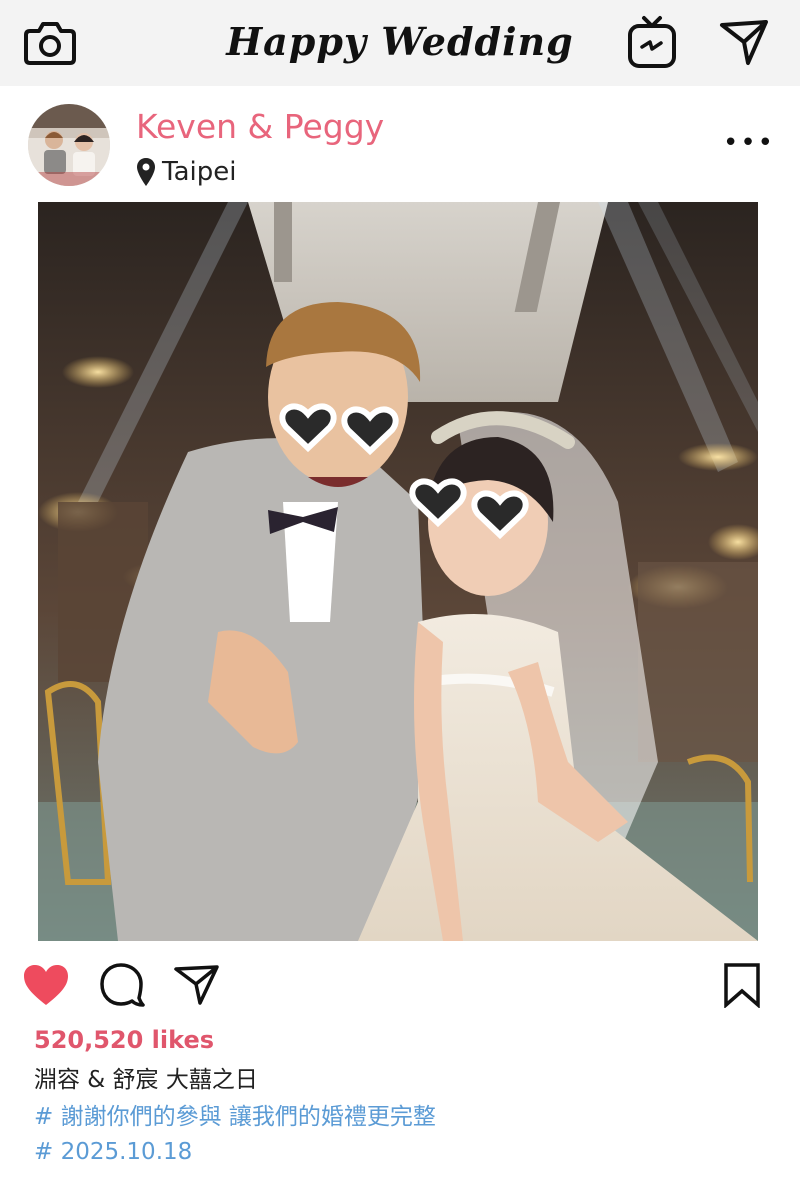 The height and width of the screenshot is (1189, 800). Describe the element at coordinates (113, 1152) in the screenshot. I see `hashtag-date: # 2025.10.18` at that location.